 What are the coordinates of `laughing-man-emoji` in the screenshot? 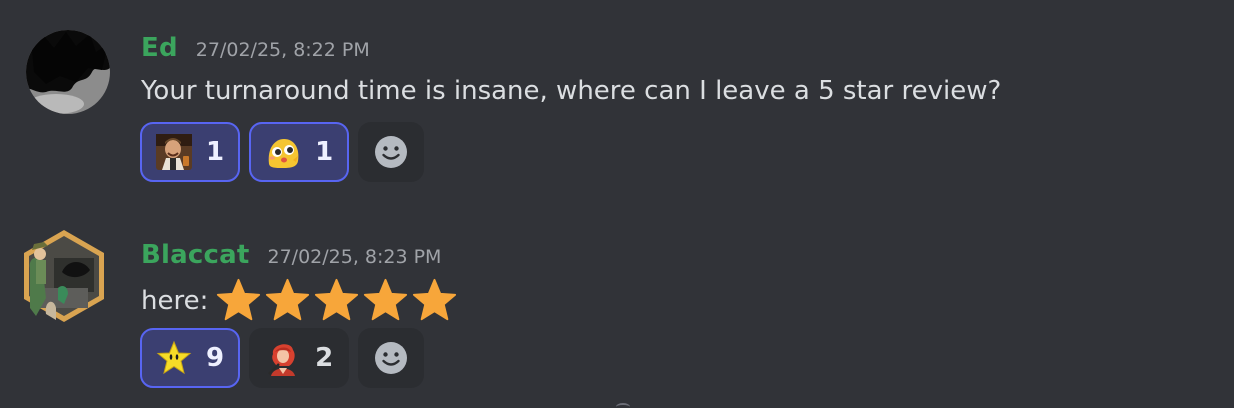 It's located at (174, 152).